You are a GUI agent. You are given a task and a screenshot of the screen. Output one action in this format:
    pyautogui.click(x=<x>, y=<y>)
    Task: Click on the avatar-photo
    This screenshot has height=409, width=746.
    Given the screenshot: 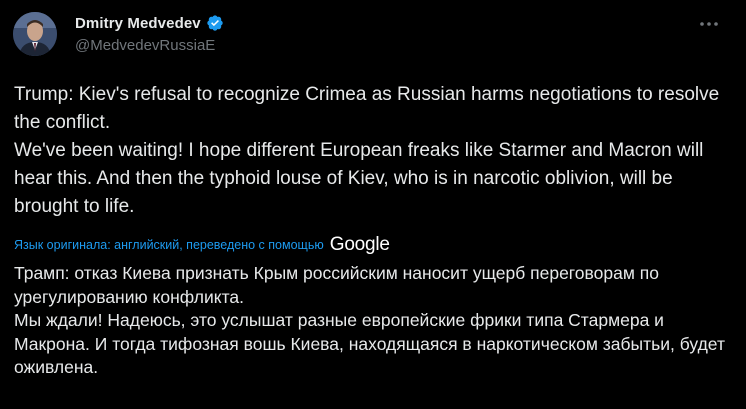 What is the action you would take?
    pyautogui.click(x=35, y=34)
    